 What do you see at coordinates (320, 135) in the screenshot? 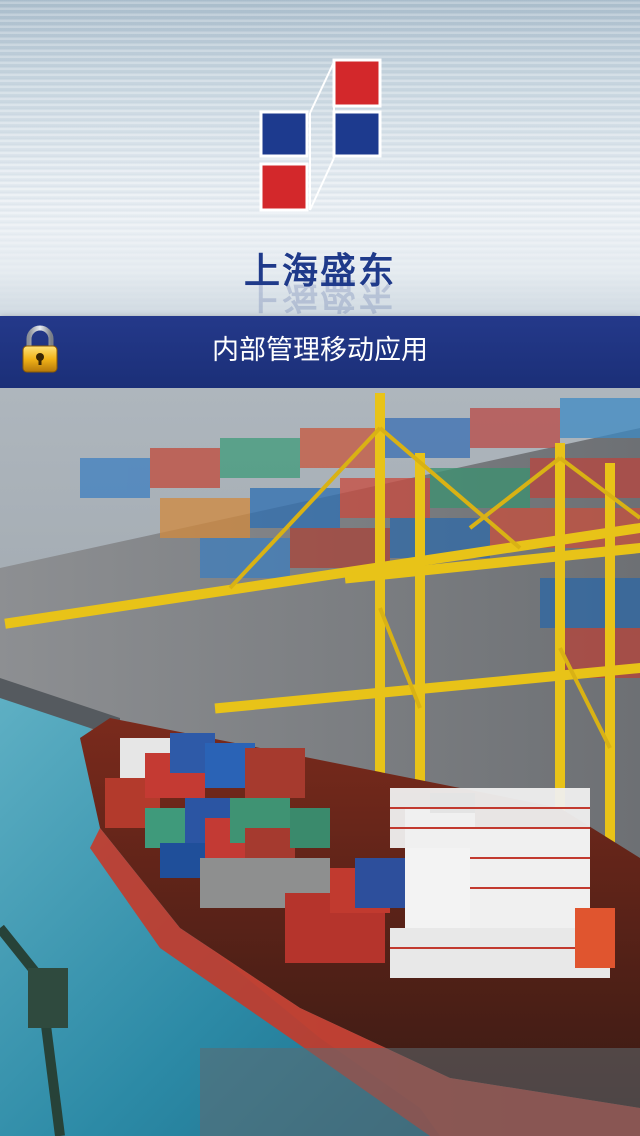
I see `company-logo` at bounding box center [320, 135].